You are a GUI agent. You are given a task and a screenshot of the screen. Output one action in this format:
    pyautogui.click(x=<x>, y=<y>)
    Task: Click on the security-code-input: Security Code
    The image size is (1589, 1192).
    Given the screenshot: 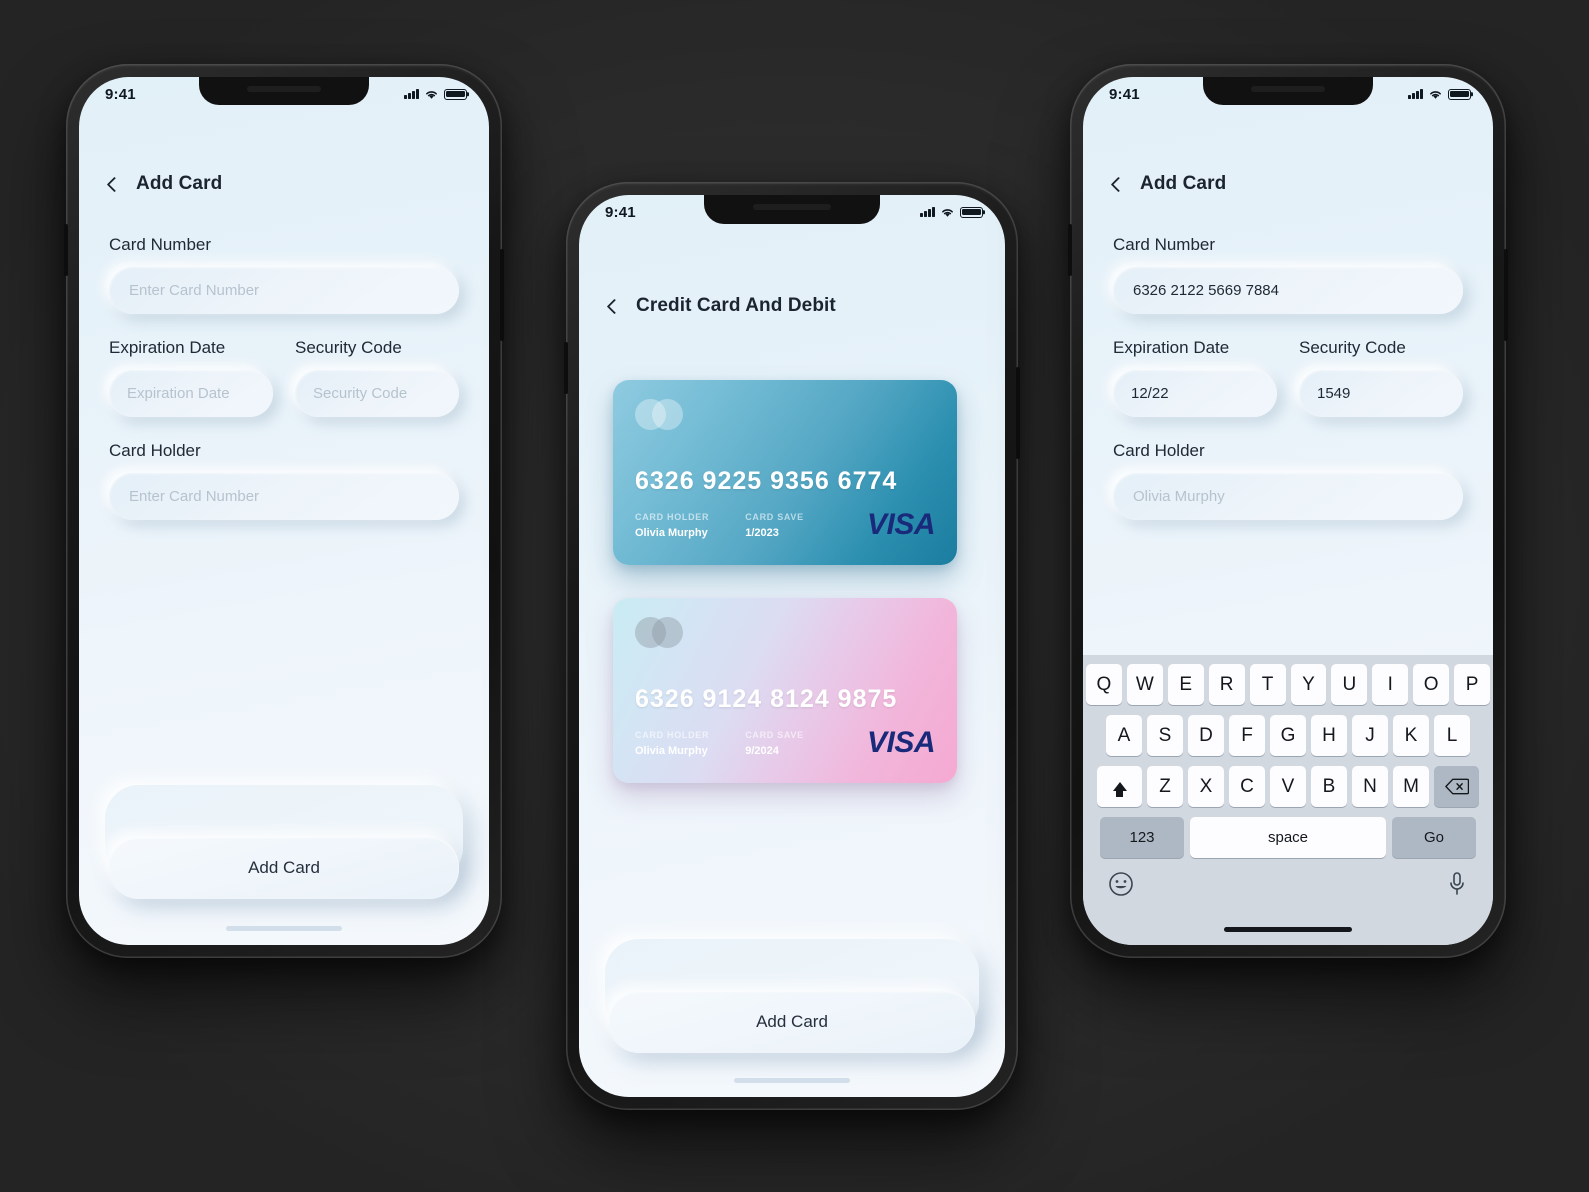 What is the action you would take?
    pyautogui.click(x=377, y=393)
    